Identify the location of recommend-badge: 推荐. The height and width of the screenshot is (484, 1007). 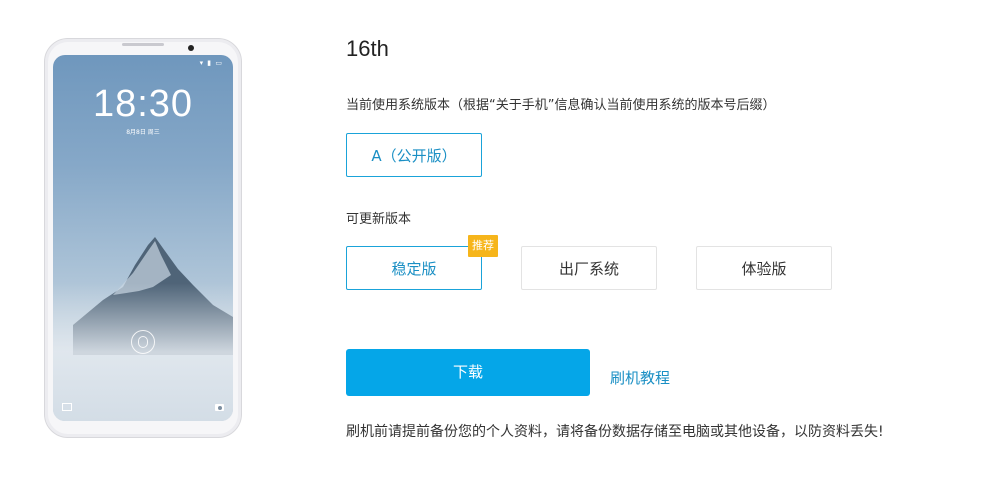
(483, 246).